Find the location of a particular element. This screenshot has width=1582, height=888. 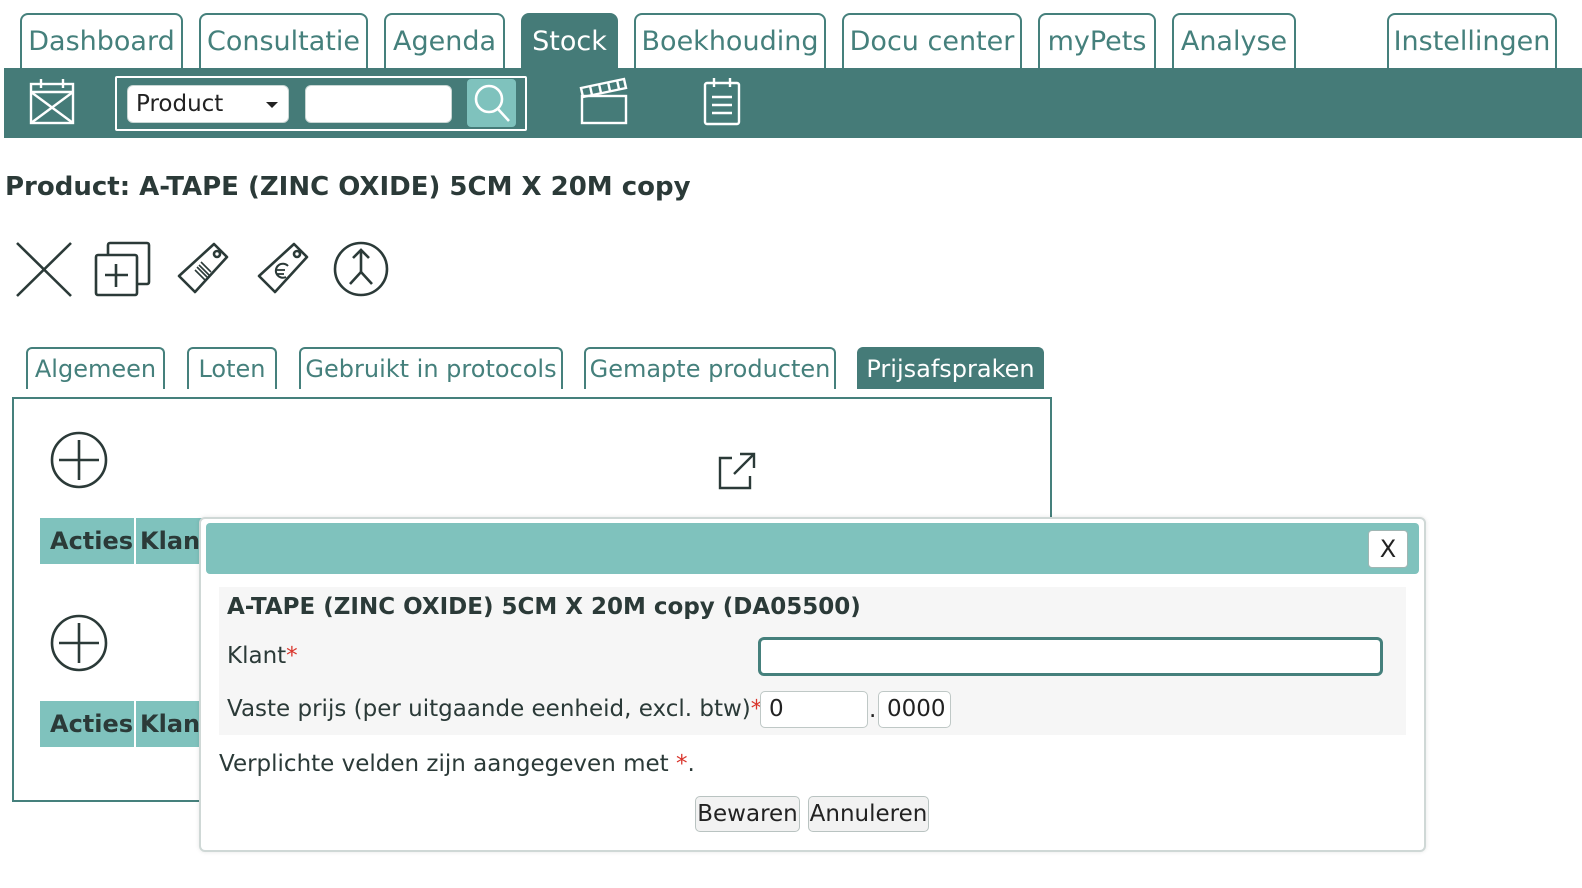

search-button is located at coordinates (491, 103).